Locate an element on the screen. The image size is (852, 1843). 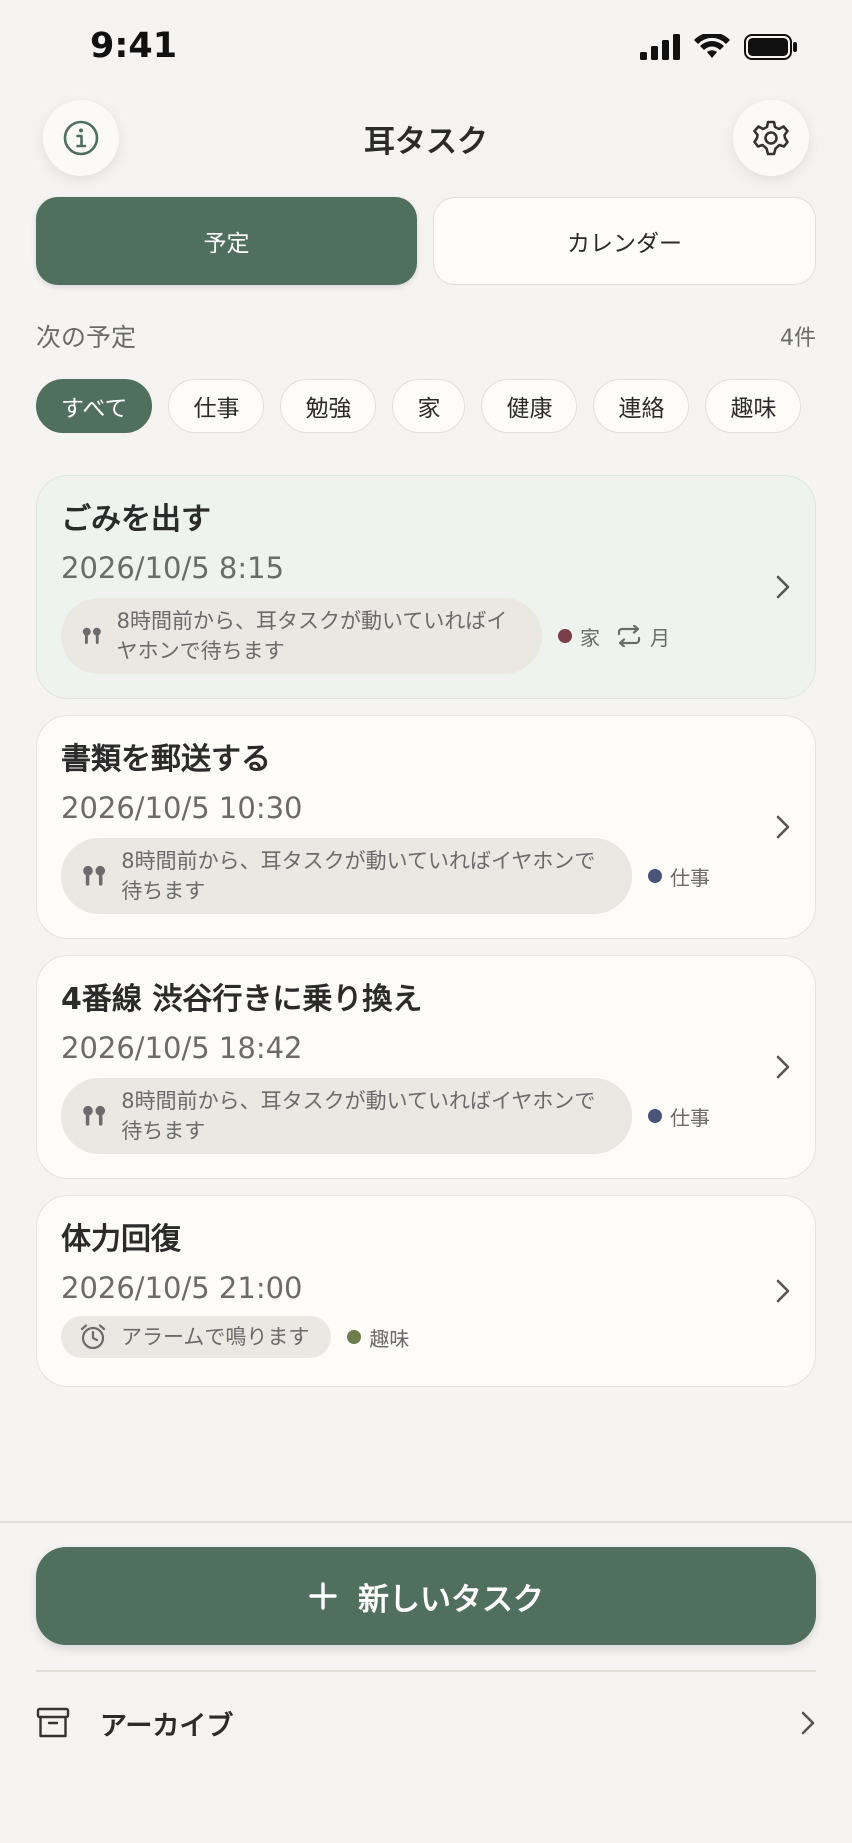
filter-chip-home: 家 is located at coordinates (429, 406).